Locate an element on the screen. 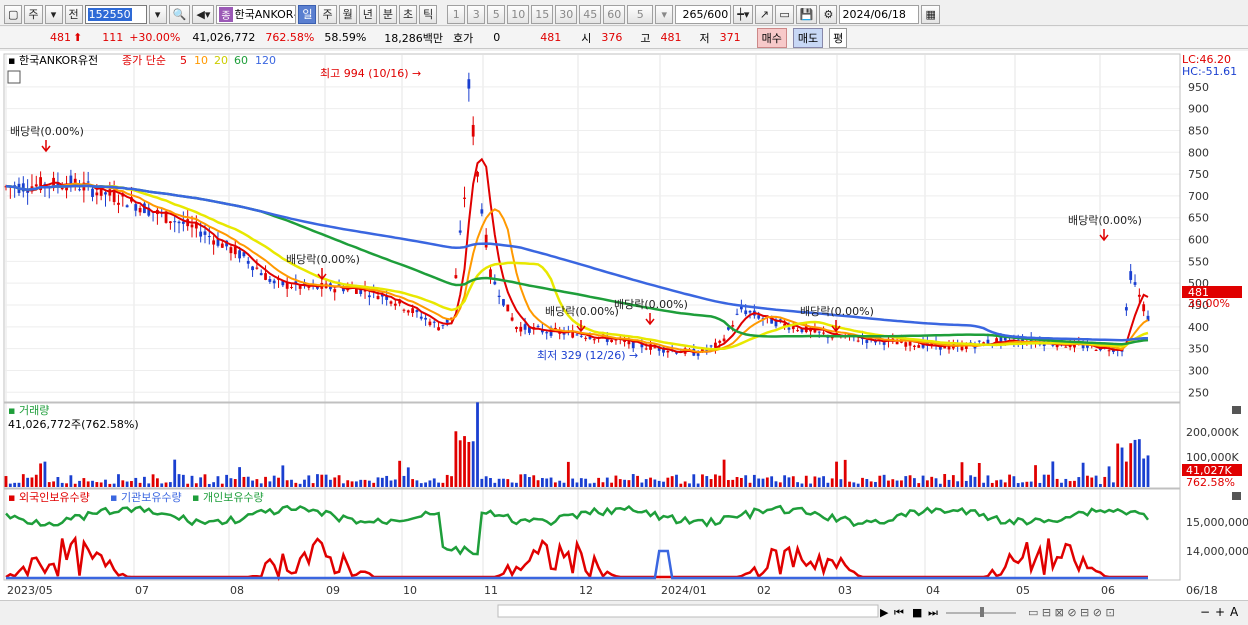  stop-icon: ■ is located at coordinates (917, 612).